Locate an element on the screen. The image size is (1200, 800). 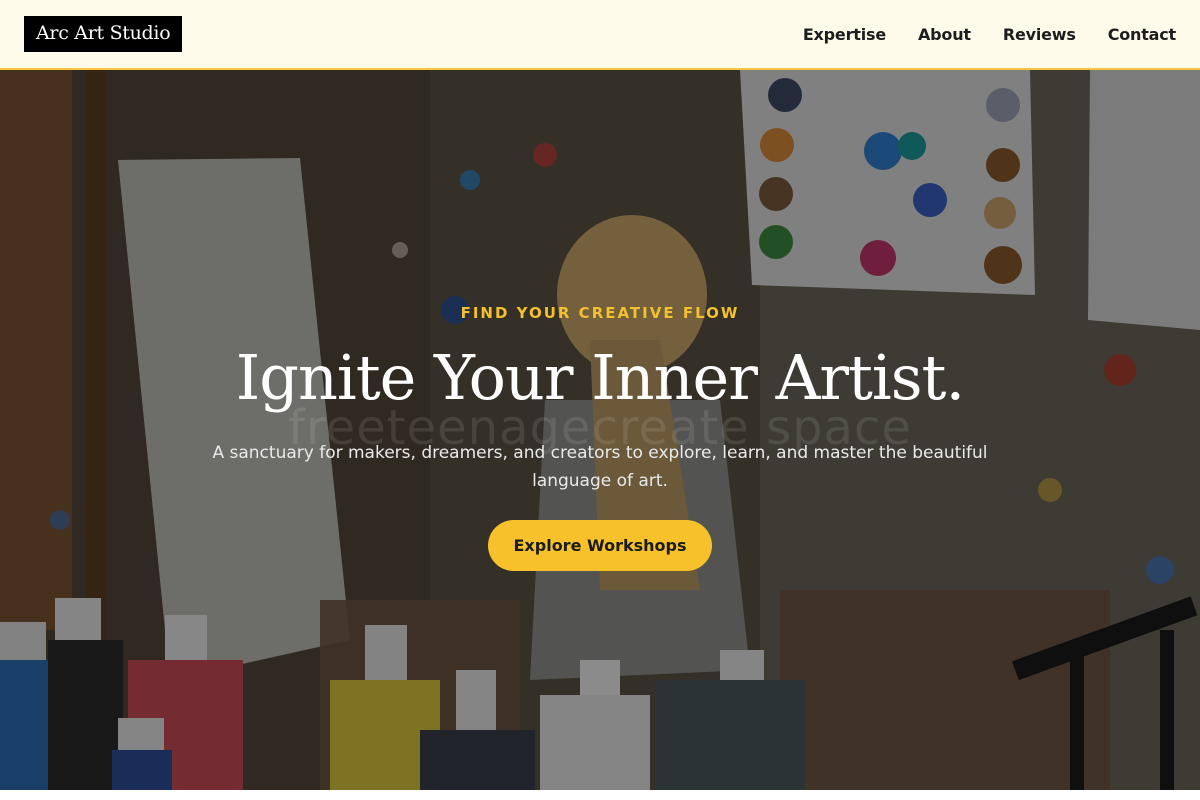
main-nav: Expertise About Reviews Contact is located at coordinates (989, 34).